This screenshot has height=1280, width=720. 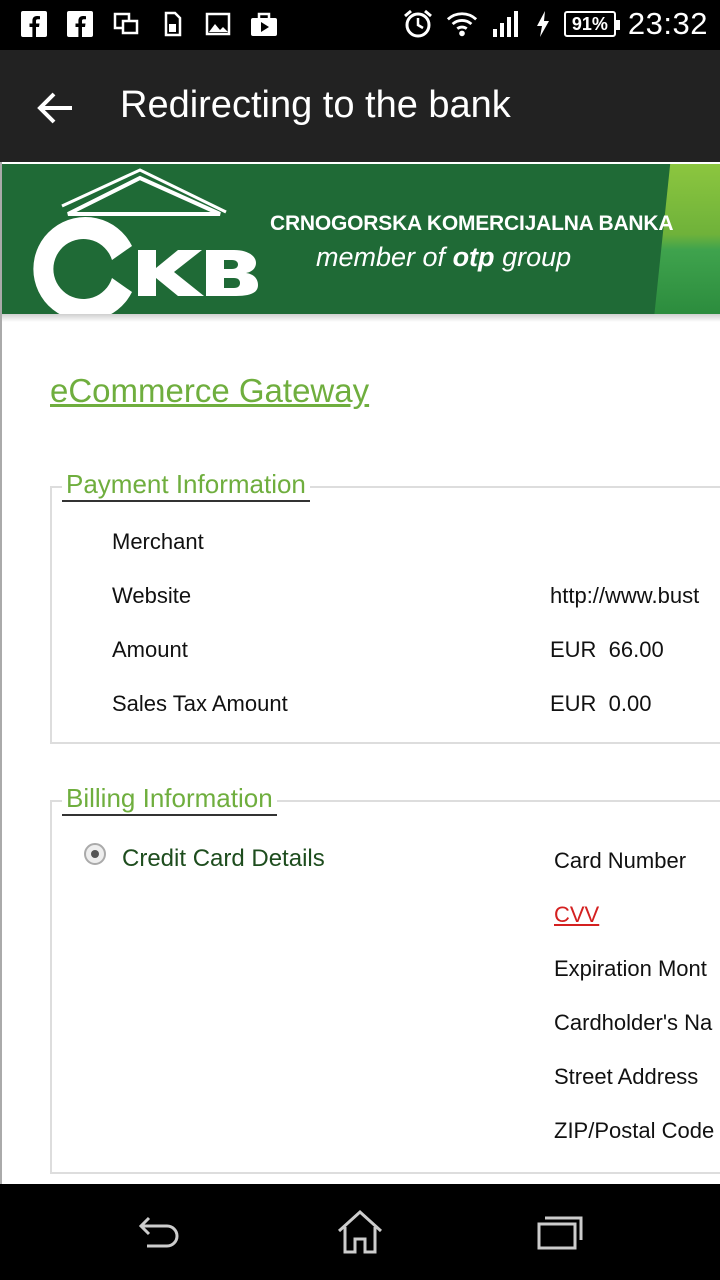 I want to click on website-label: Website, so click(x=152, y=595).